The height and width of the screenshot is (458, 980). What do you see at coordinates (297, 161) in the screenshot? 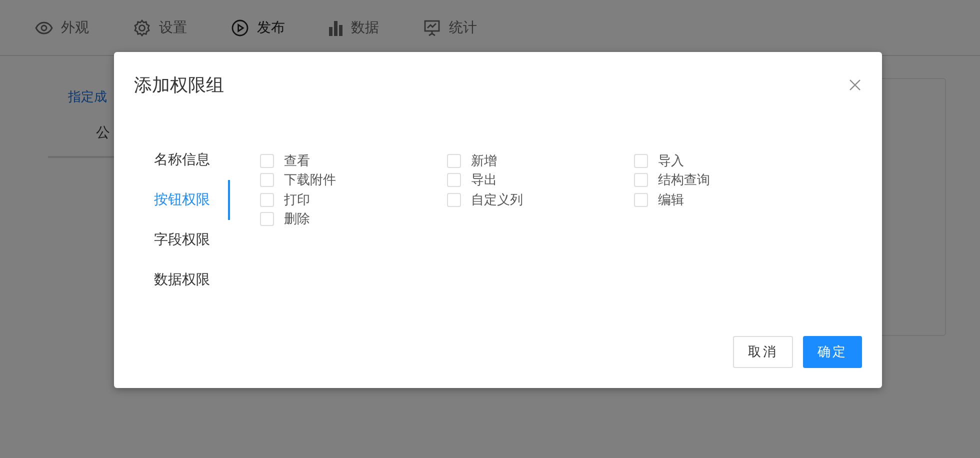
I see `checkbox-label: 查看` at bounding box center [297, 161].